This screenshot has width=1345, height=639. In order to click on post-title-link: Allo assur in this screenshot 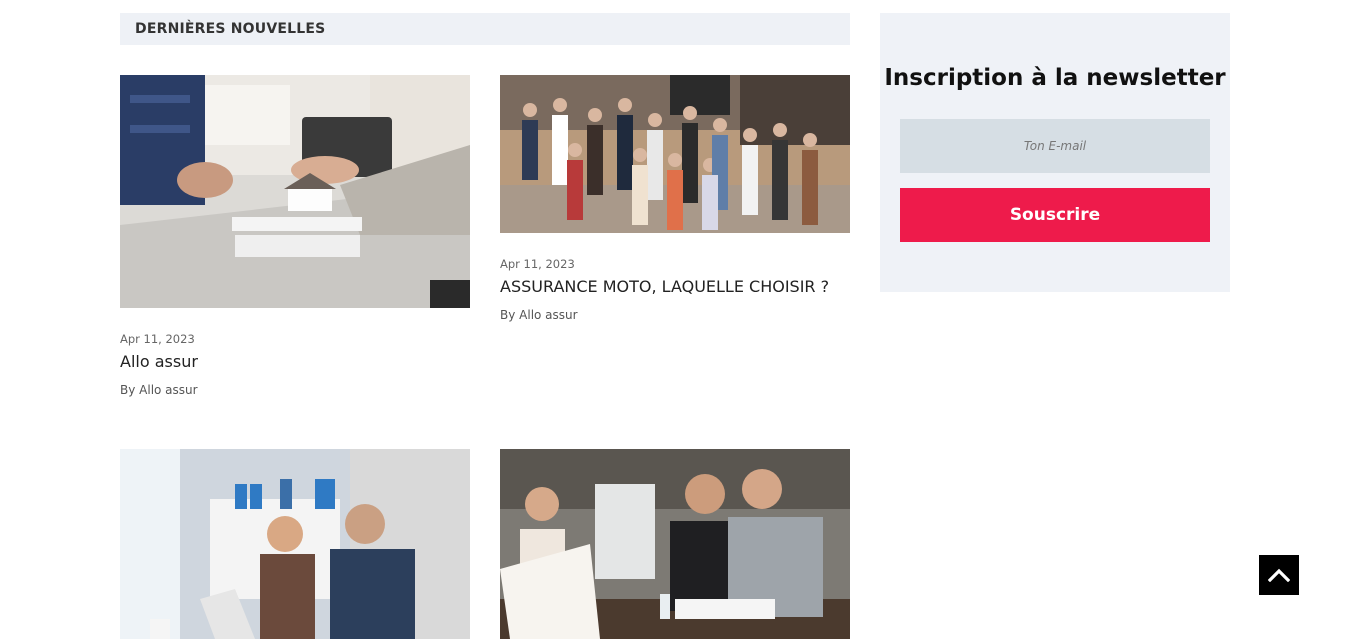, I will do `click(295, 361)`.